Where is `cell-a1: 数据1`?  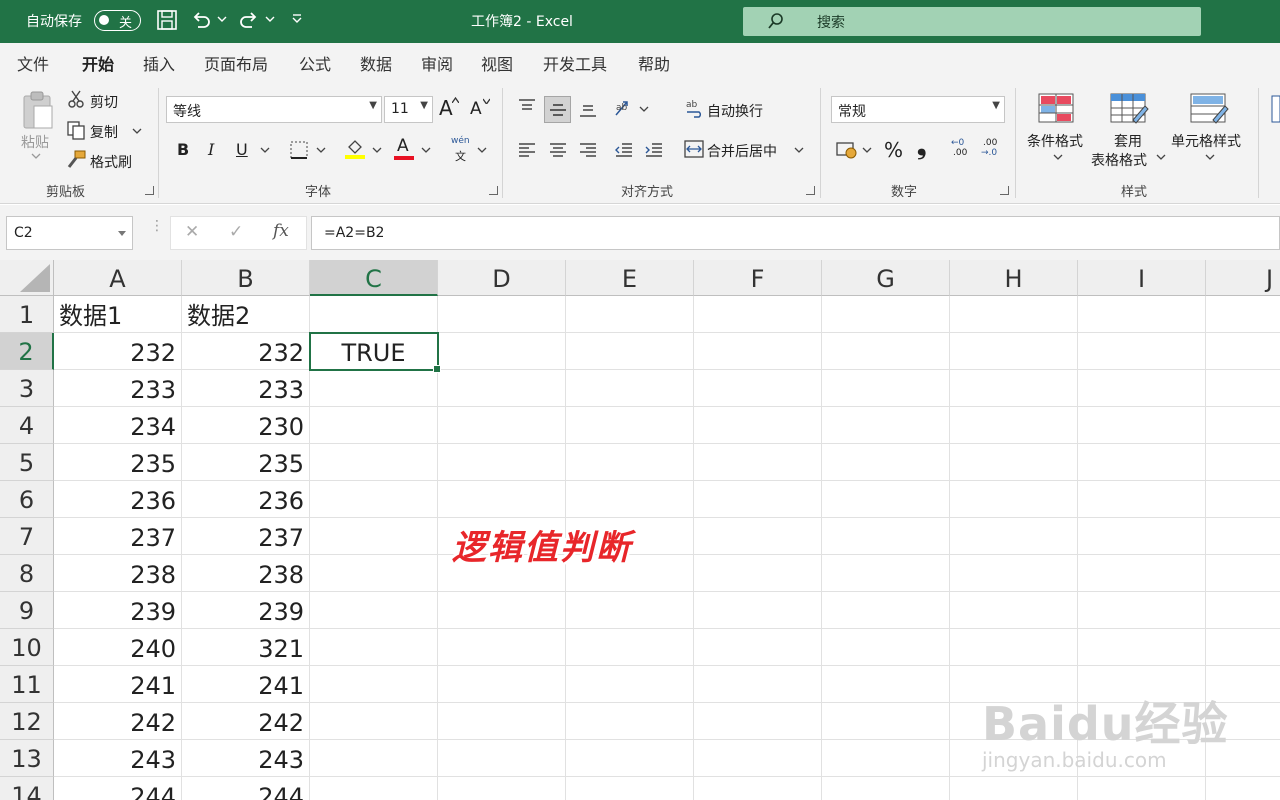 cell-a1: 数据1 is located at coordinates (118, 314).